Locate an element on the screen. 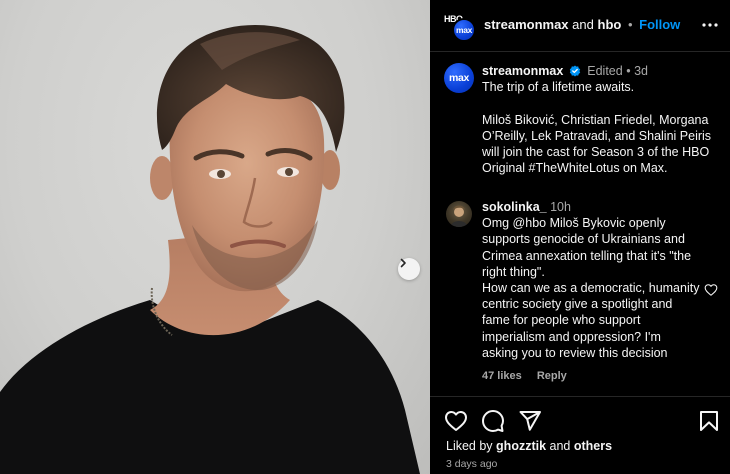  comment-like-heart-icon is located at coordinates (711, 290).